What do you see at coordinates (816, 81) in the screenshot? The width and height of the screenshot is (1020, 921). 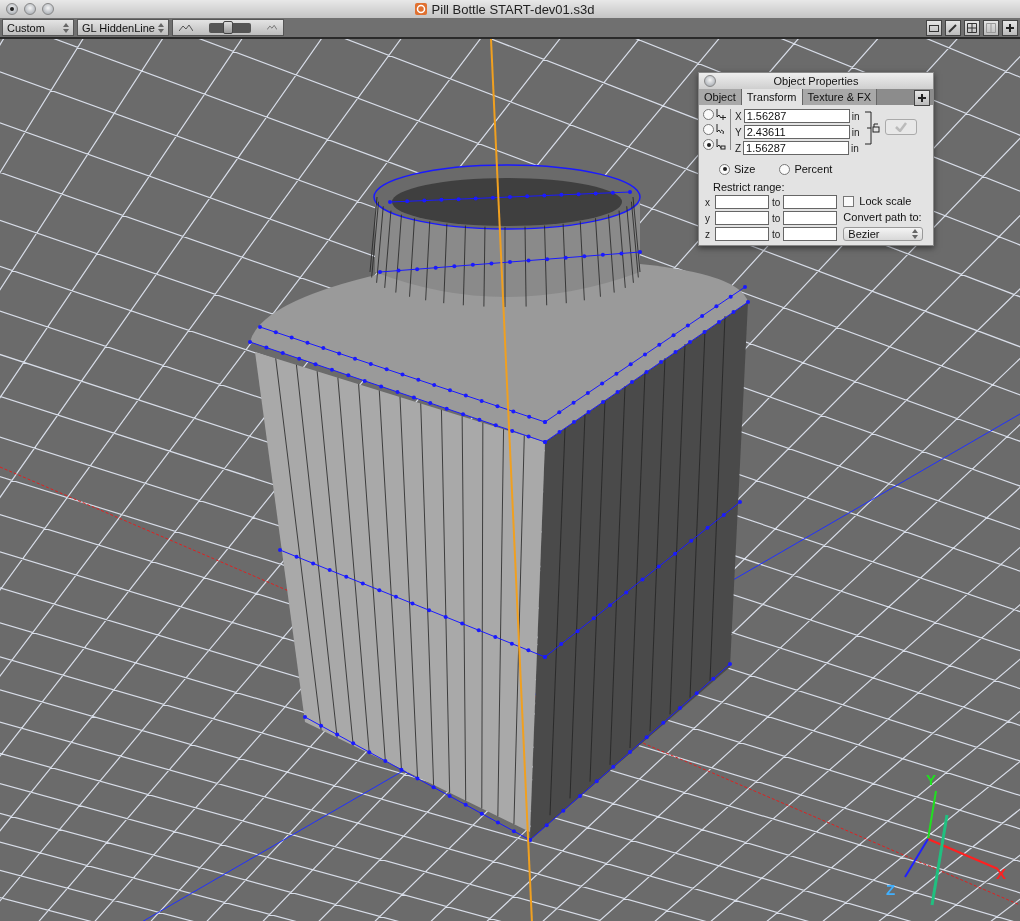 I see `panel-title: Object Properties` at bounding box center [816, 81].